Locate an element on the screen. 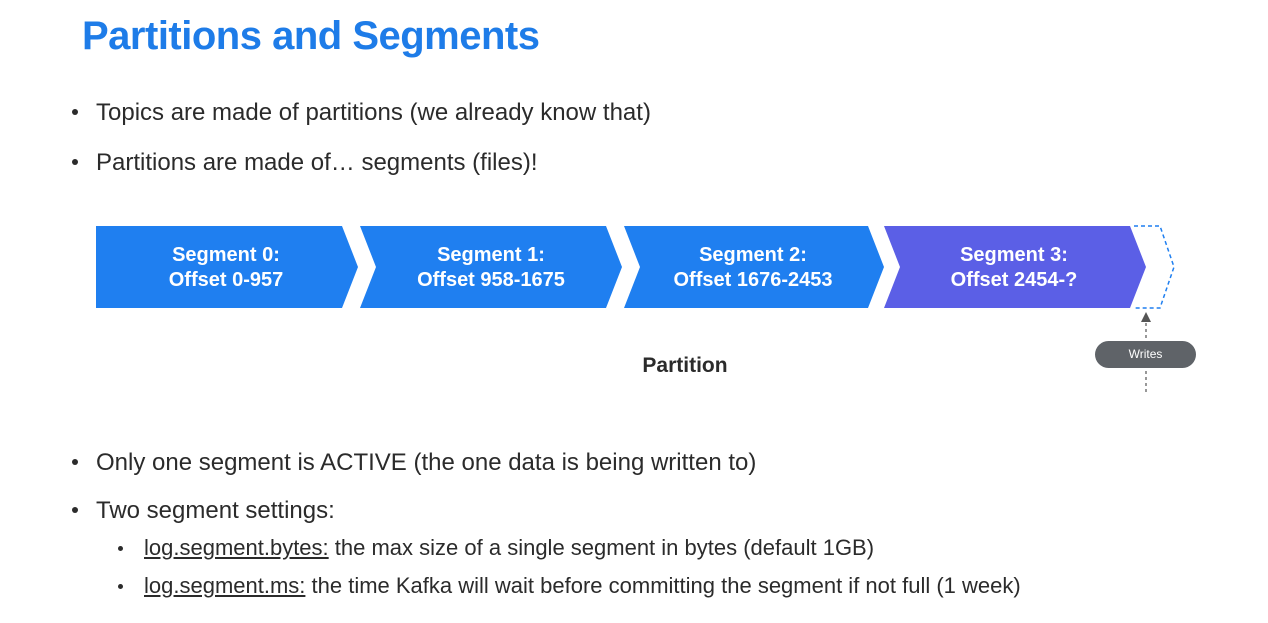 Image resolution: width=1268 pixels, height=623 pixels. partition-label: Partition is located at coordinates (685, 365).